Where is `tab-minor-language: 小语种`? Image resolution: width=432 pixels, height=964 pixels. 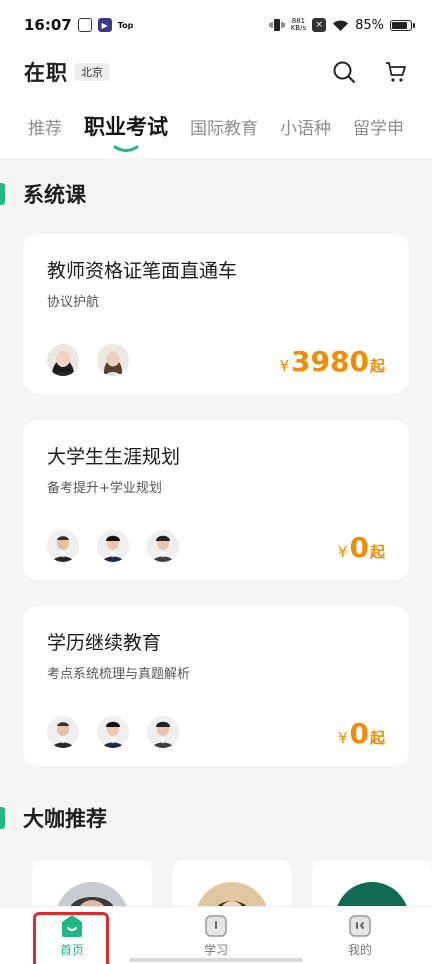 tab-minor-language: 小语种 is located at coordinates (305, 126).